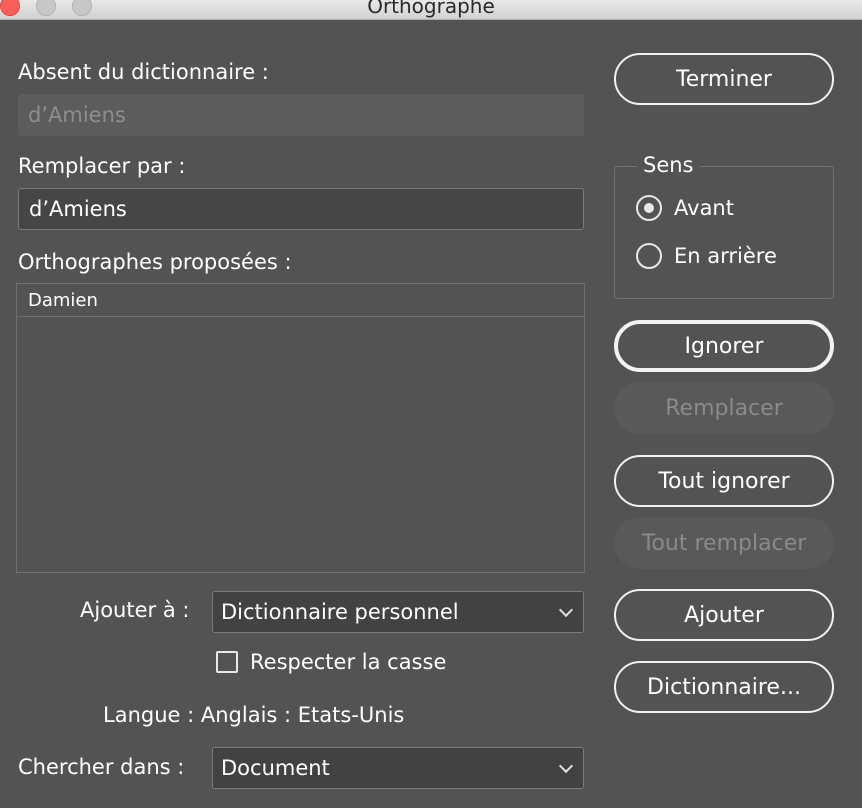  What do you see at coordinates (668, 165) in the screenshot?
I see `direction-group-title: Sens` at bounding box center [668, 165].